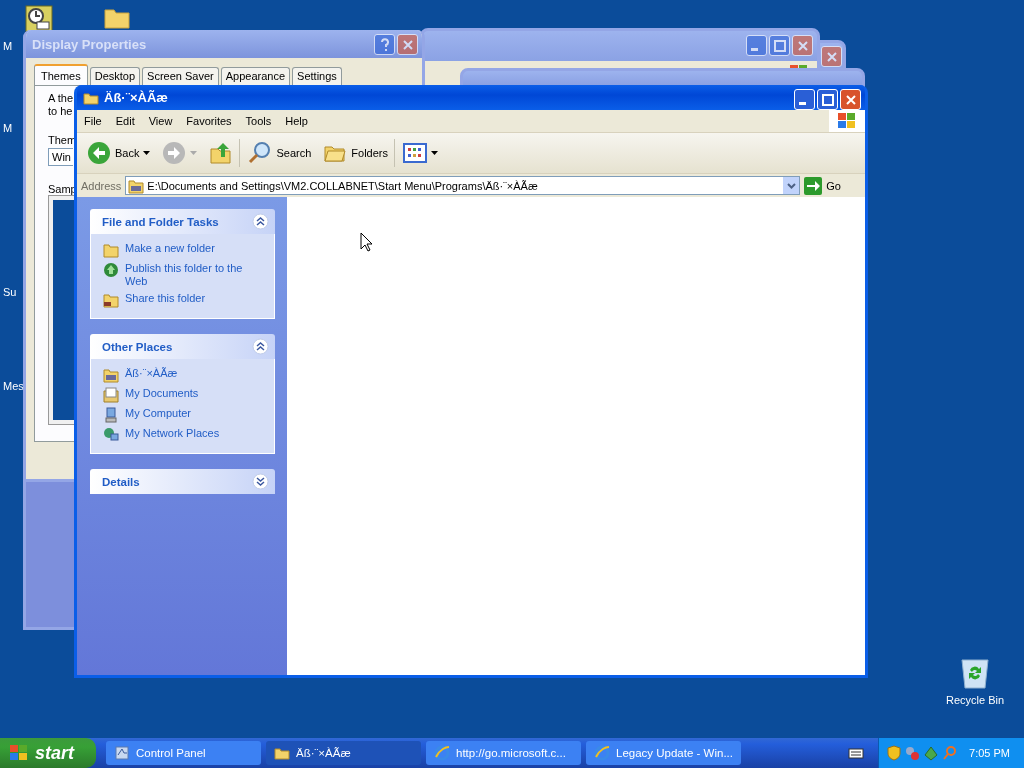  What do you see at coordinates (136, 97) in the screenshot?
I see `window-title: Äß·¨×ÀÃæ` at bounding box center [136, 97].